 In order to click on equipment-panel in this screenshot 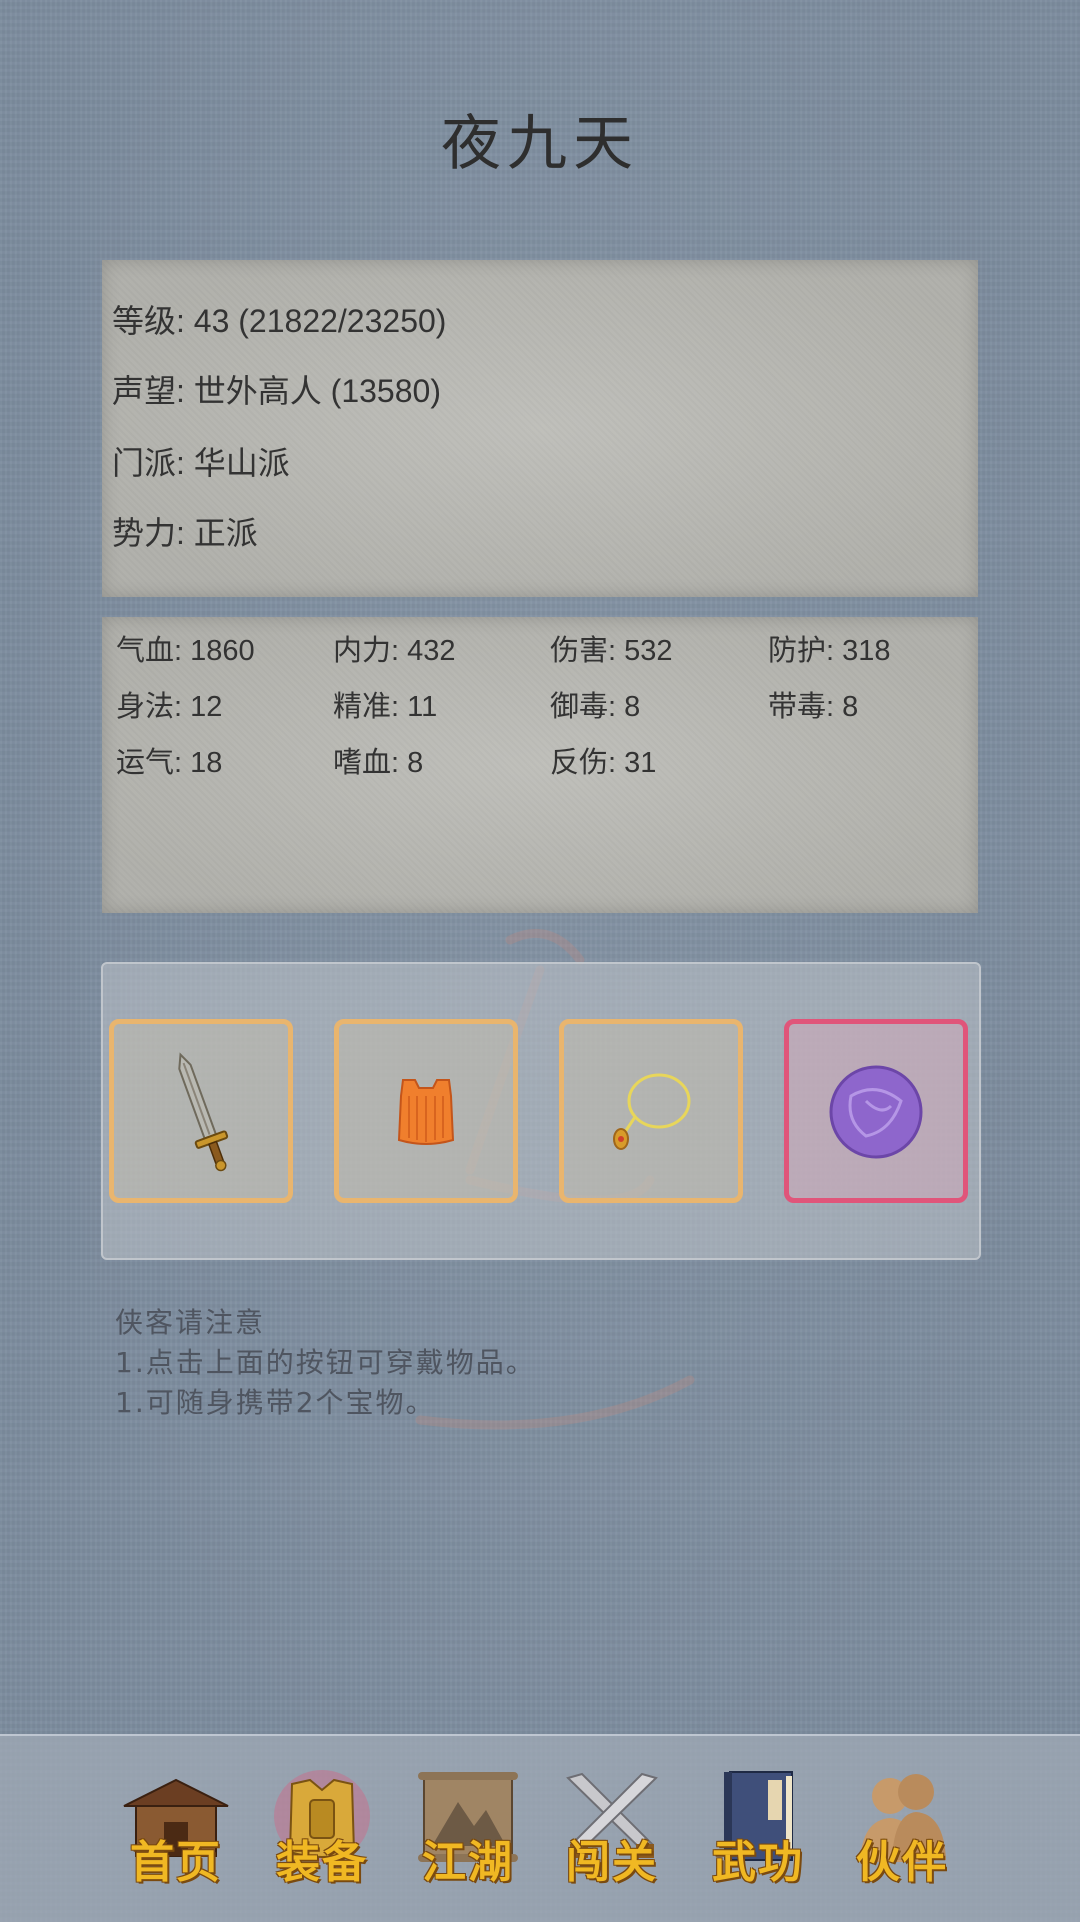, I will do `click(541, 1111)`.